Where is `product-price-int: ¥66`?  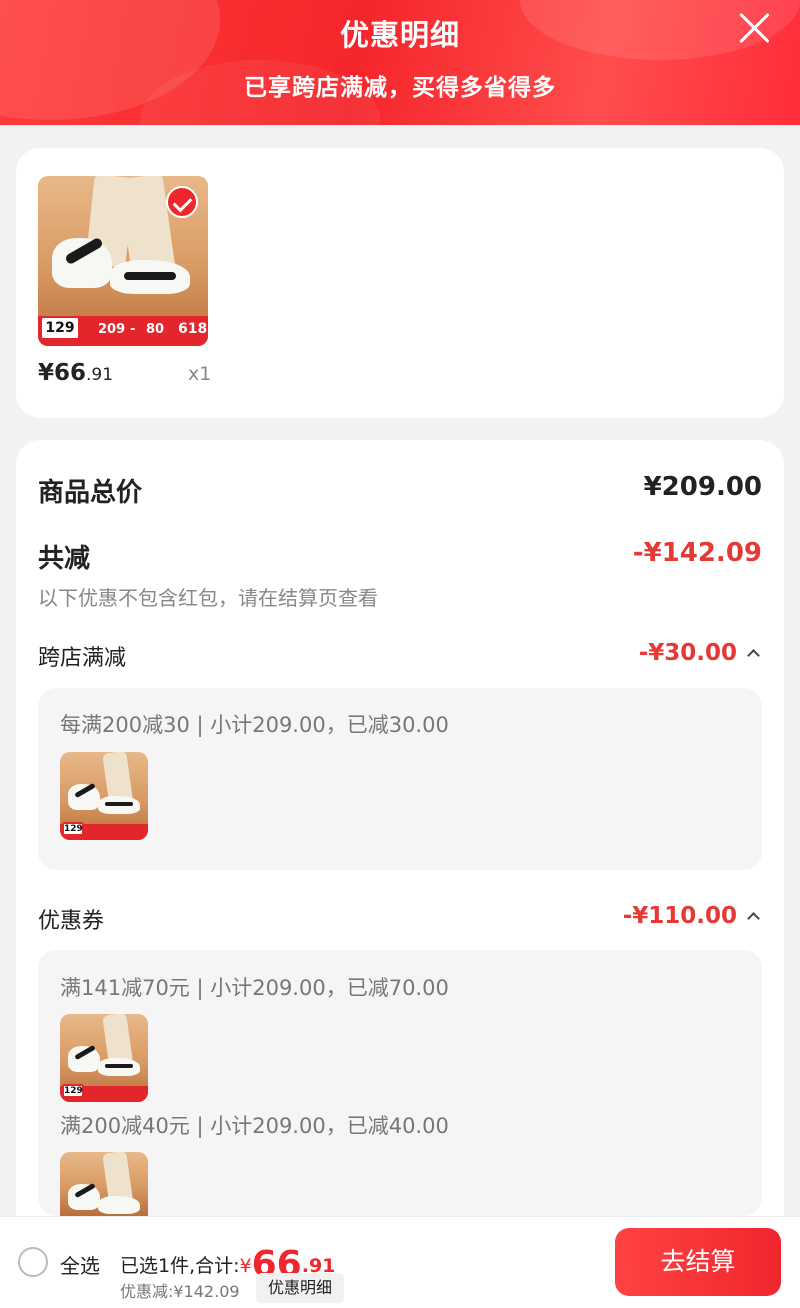 product-price-int: ¥66 is located at coordinates (62, 373).